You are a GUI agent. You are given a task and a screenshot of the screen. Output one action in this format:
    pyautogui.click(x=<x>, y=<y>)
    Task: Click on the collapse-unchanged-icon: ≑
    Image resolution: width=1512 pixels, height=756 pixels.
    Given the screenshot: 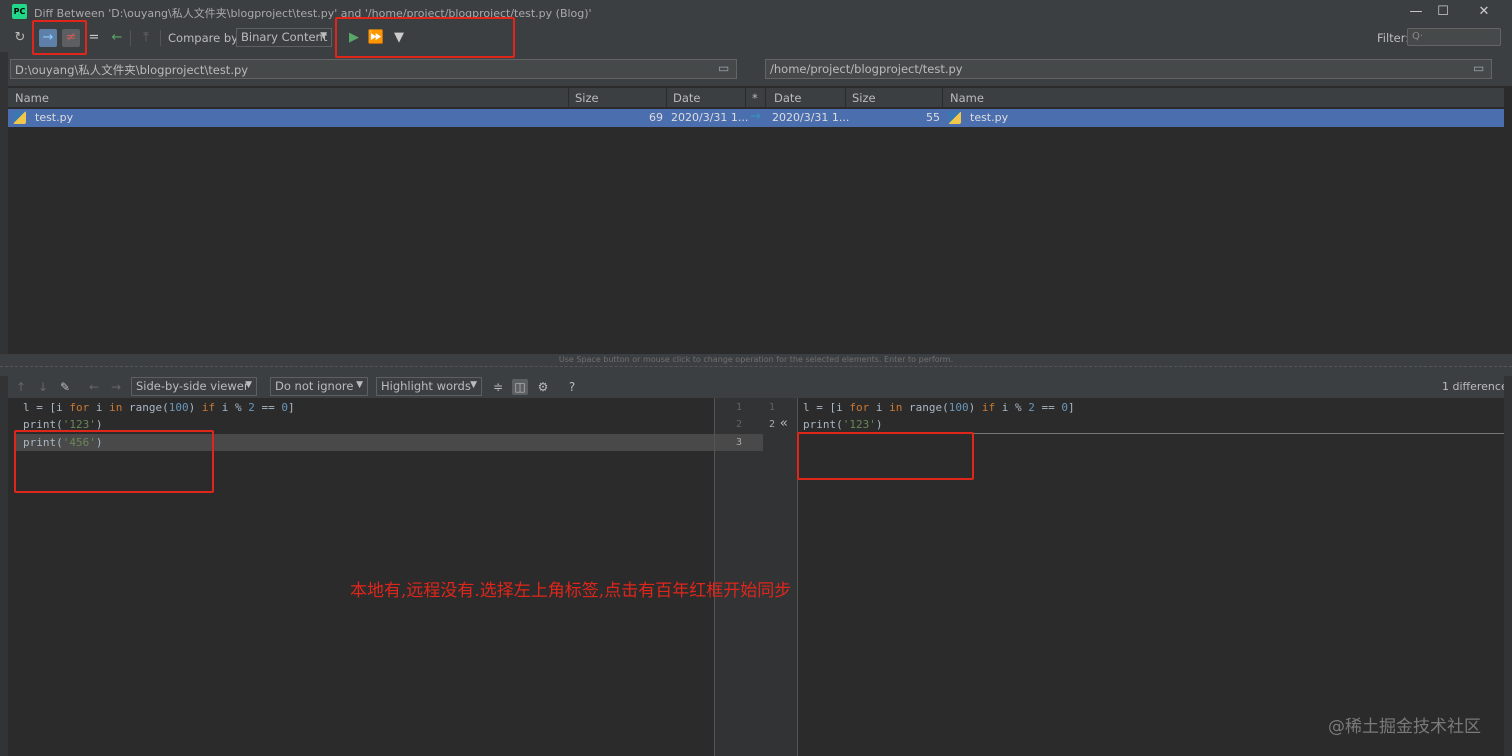 What is the action you would take?
    pyautogui.click(x=498, y=387)
    